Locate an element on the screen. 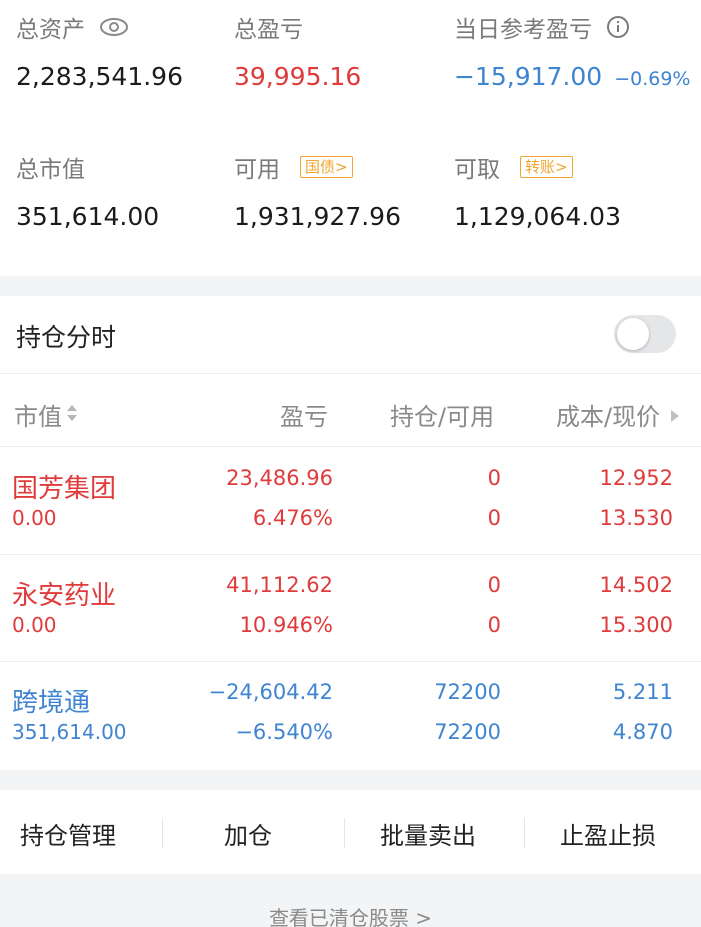  market-value-value: 351,614.00 is located at coordinates (88, 216).